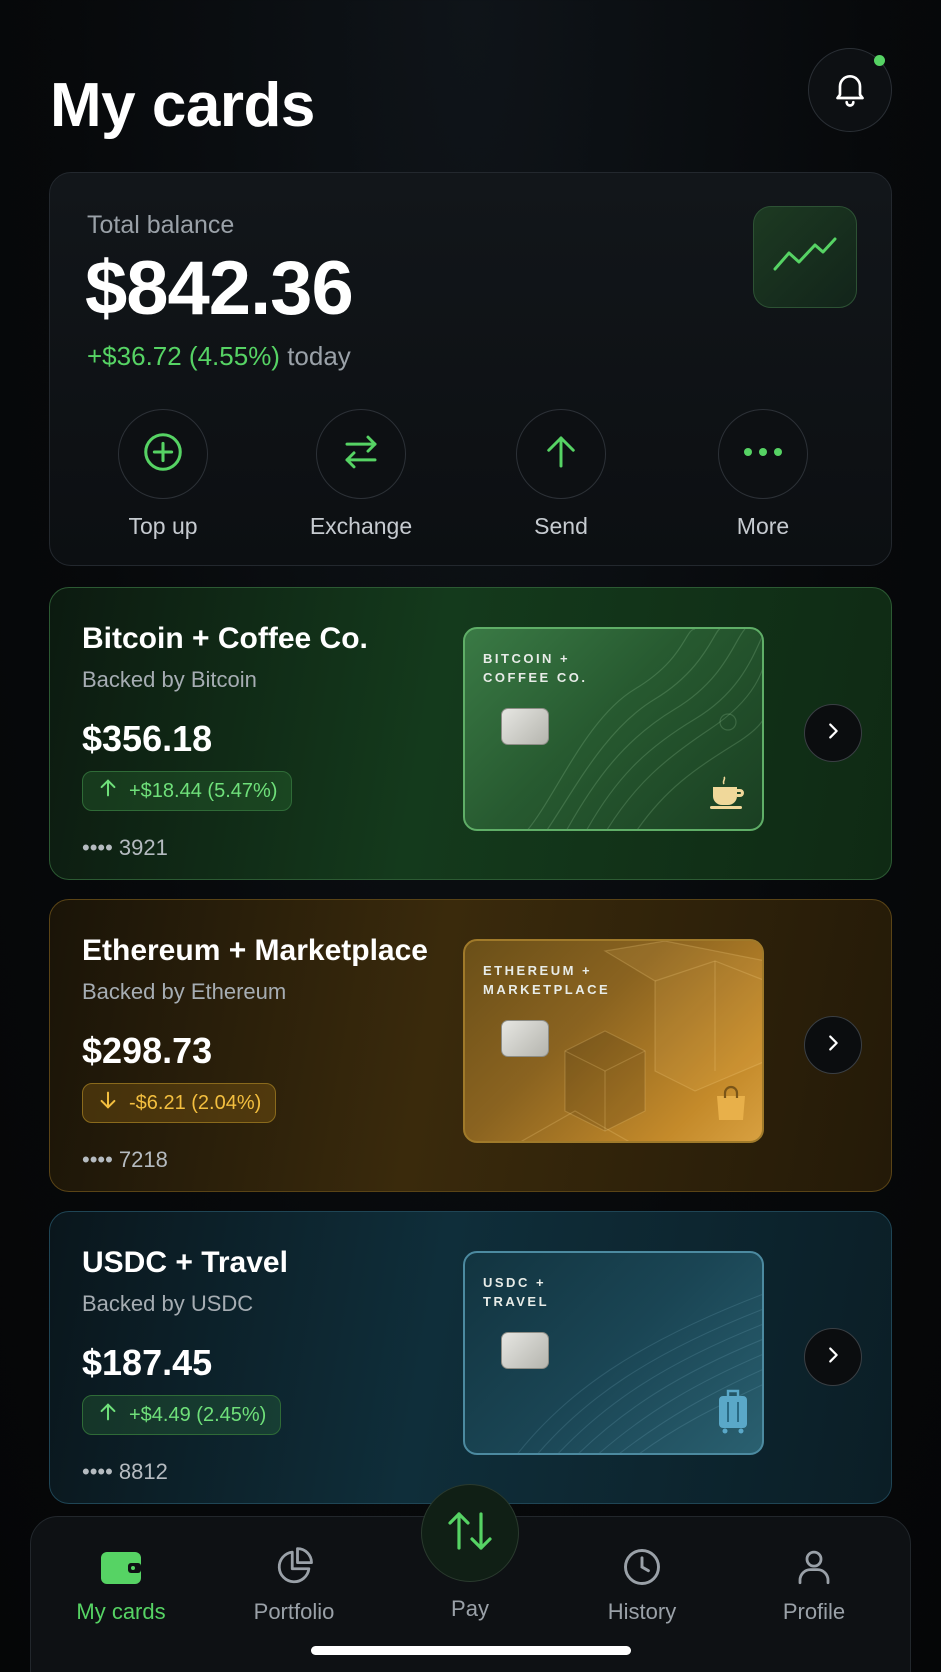 The height and width of the screenshot is (1672, 941). I want to click on balance-amount: $842.36, so click(219, 288).